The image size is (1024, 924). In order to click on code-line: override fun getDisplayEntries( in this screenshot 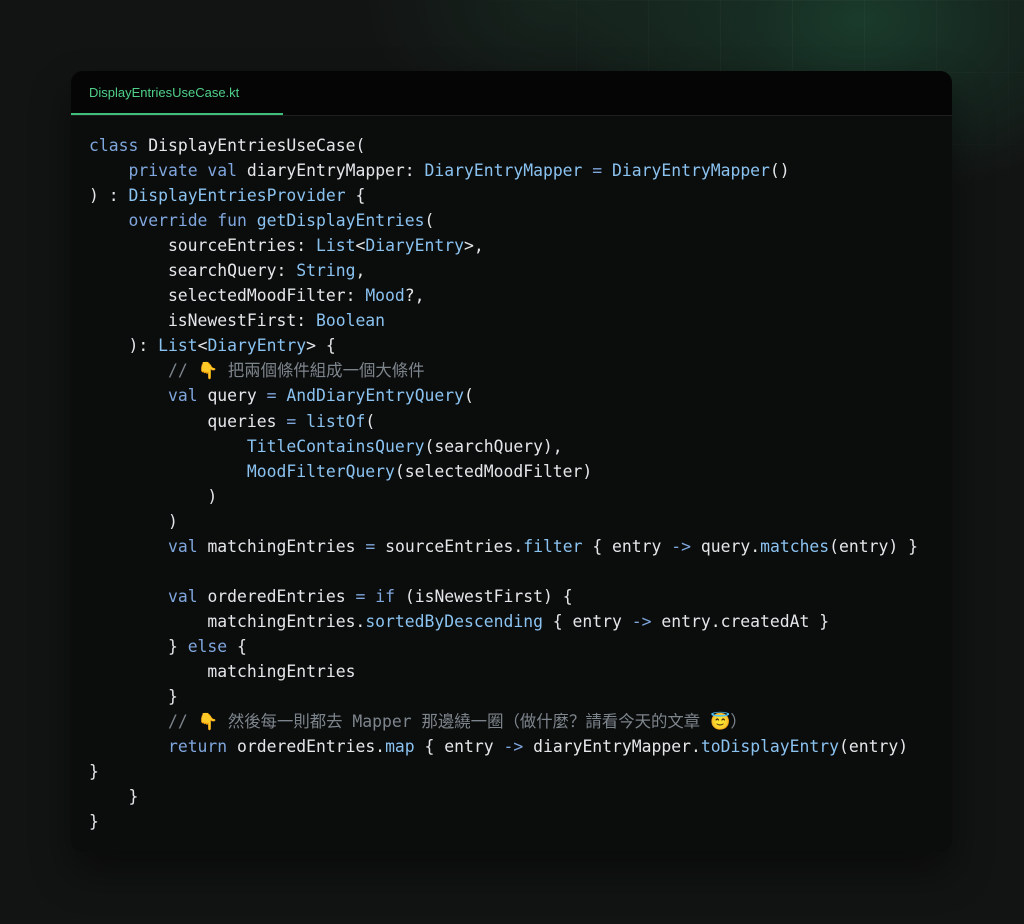, I will do `click(503, 220)`.